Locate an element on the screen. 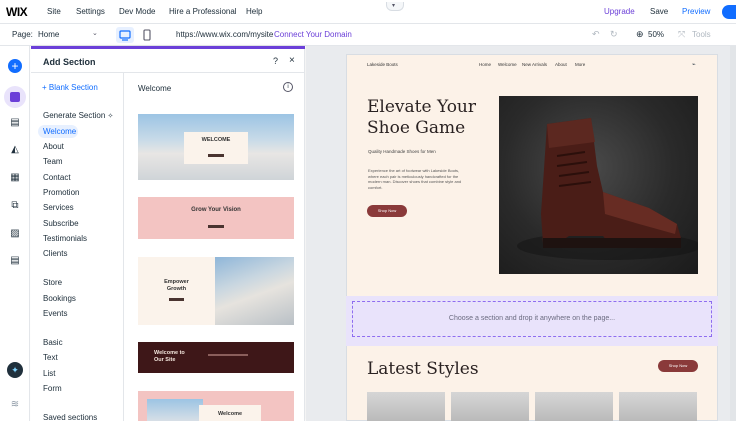 This screenshot has height=421, width=736. menu-help: Help is located at coordinates (254, 11).